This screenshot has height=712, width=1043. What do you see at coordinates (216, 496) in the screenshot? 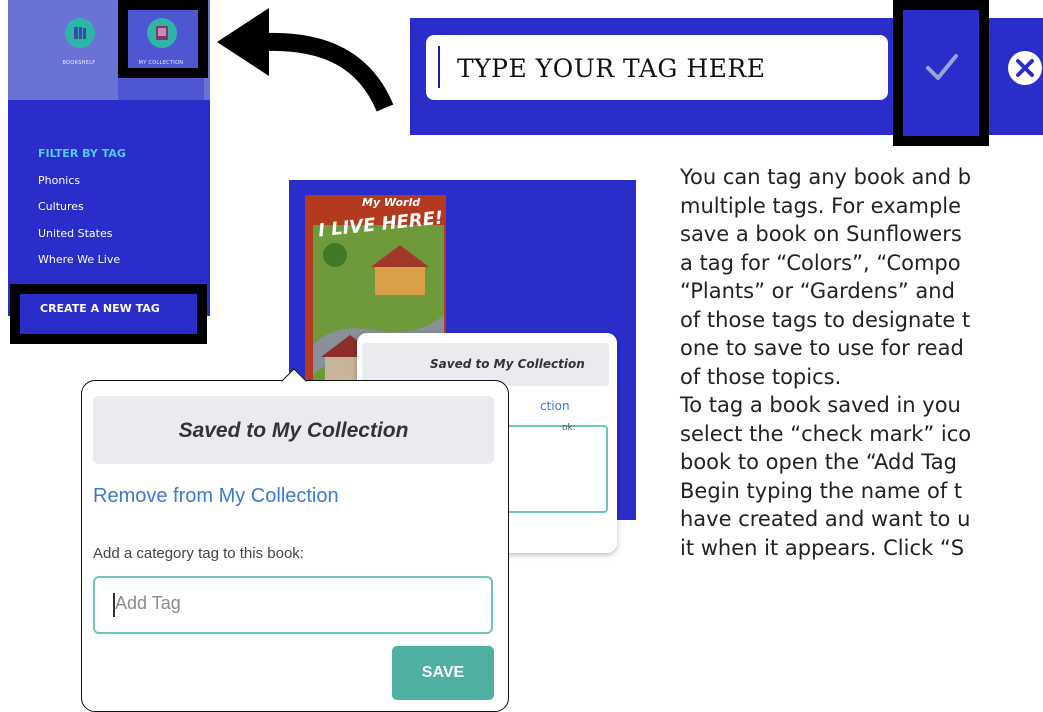
I see `remove-from-collection-link: Remove from My Collection` at bounding box center [216, 496].